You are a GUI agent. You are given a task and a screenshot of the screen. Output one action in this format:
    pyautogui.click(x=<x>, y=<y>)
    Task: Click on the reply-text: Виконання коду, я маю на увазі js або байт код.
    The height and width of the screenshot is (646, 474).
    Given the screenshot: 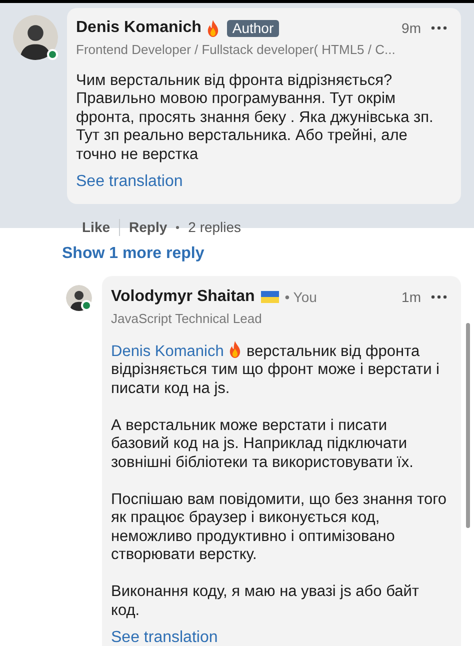 What is the action you would take?
    pyautogui.click(x=265, y=601)
    